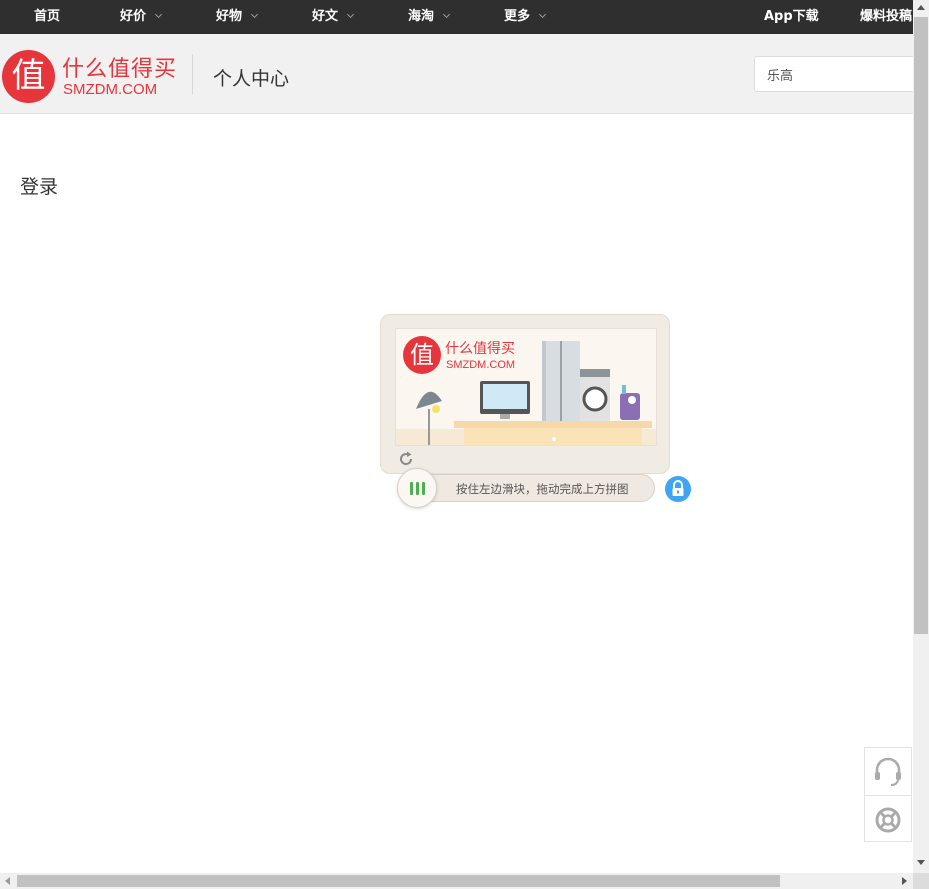  What do you see at coordinates (7, 881) in the screenshot?
I see `scroll-left-icon` at bounding box center [7, 881].